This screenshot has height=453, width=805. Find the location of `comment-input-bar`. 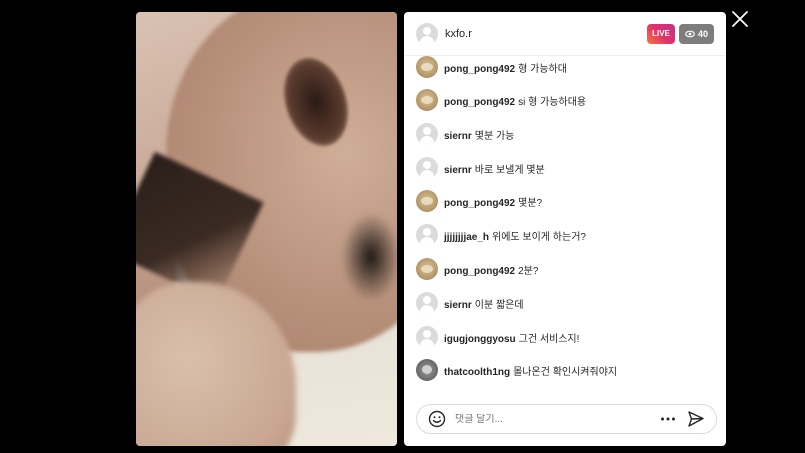

comment-input-bar is located at coordinates (566, 419).